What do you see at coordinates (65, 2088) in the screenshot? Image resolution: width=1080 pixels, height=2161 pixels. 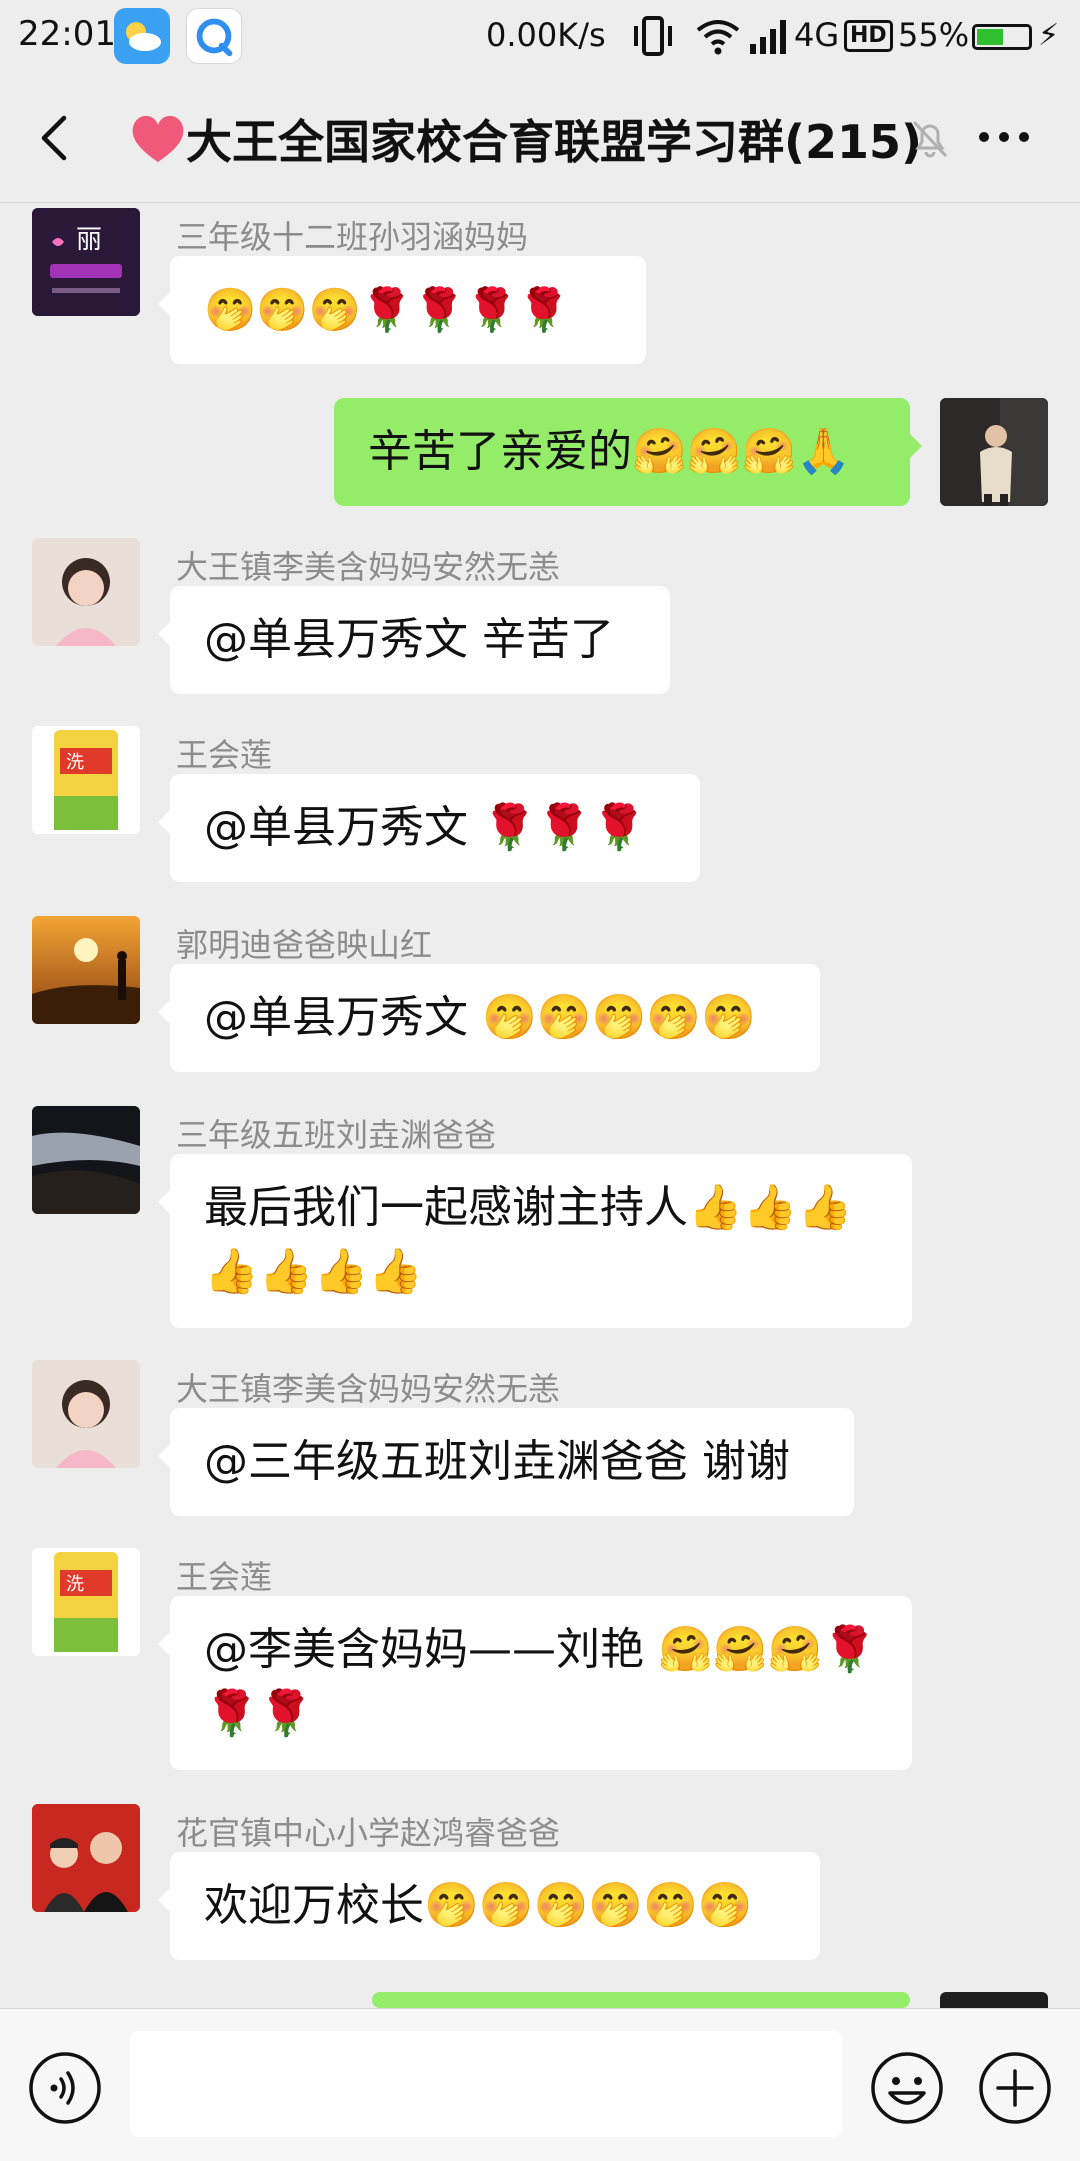 I see `voice-icon` at bounding box center [65, 2088].